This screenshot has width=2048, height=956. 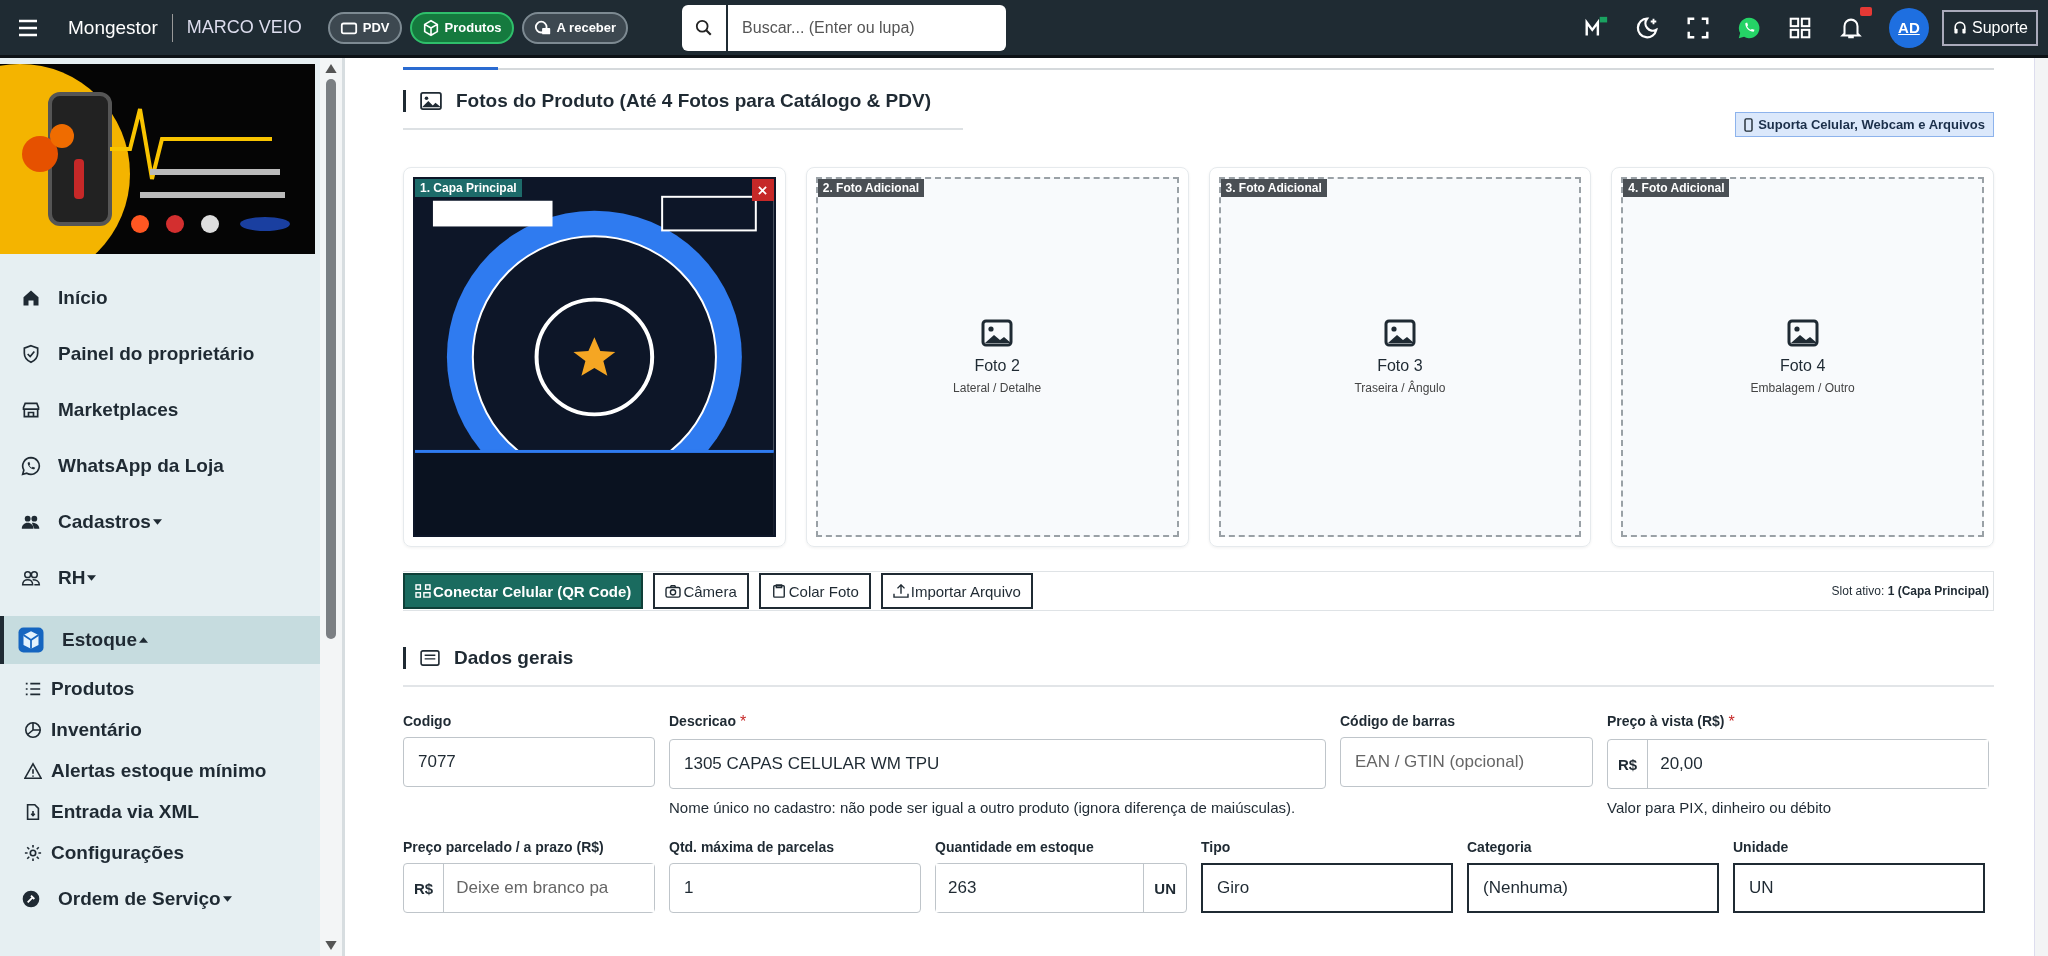 I want to click on field-label: Categoria, so click(x=1499, y=847).